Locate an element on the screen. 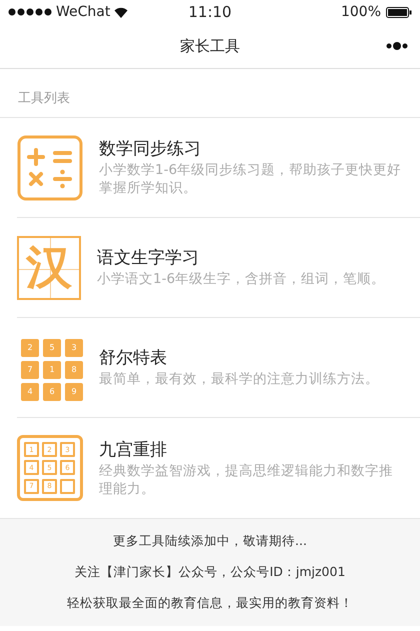  signal-icon is located at coordinates (30, 12).